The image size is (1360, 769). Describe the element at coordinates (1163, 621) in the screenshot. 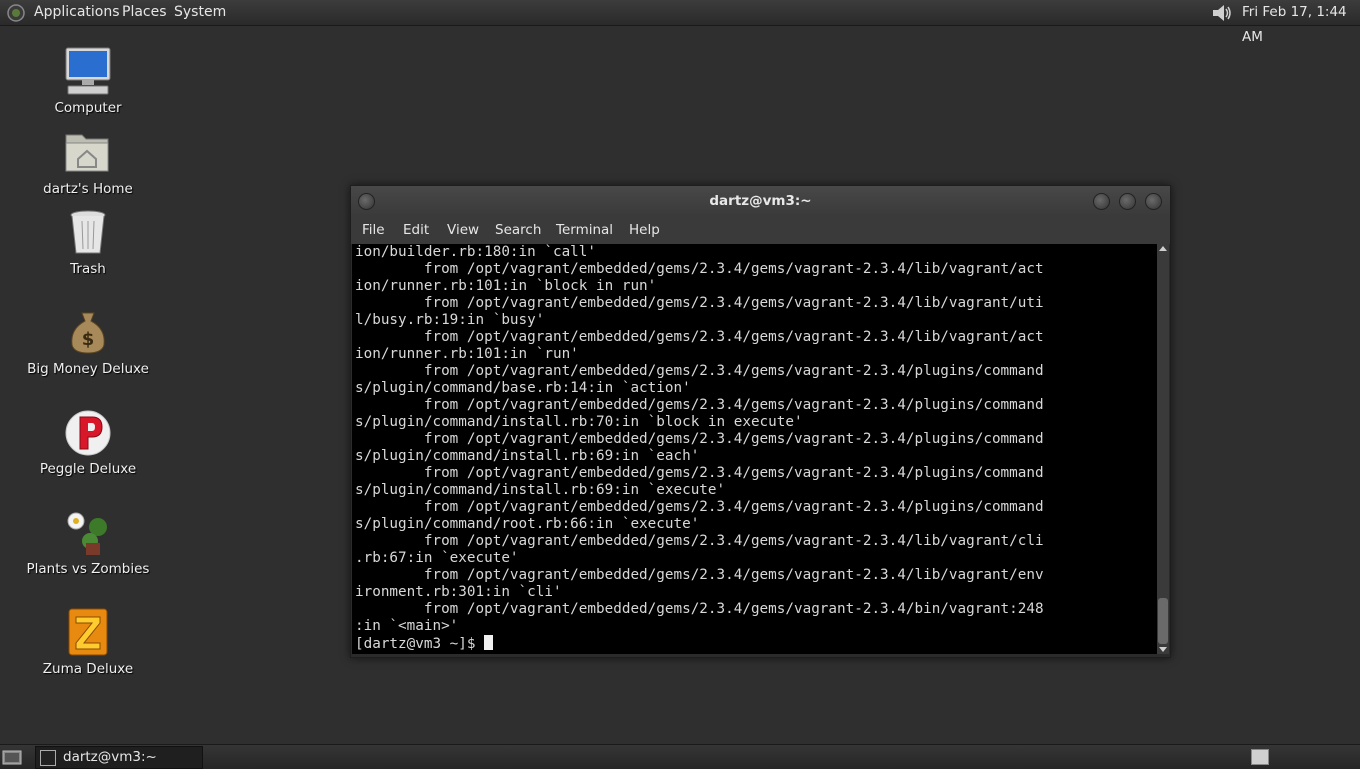

I see `scrollbar-thumb` at that location.